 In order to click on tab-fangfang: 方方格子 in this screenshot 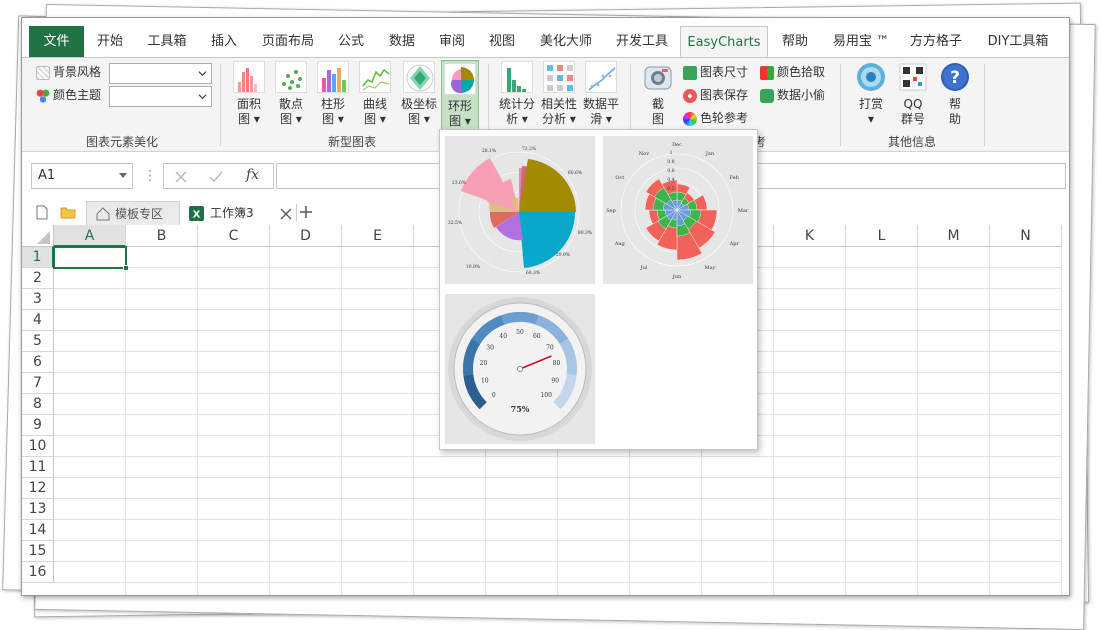, I will do `click(936, 41)`.